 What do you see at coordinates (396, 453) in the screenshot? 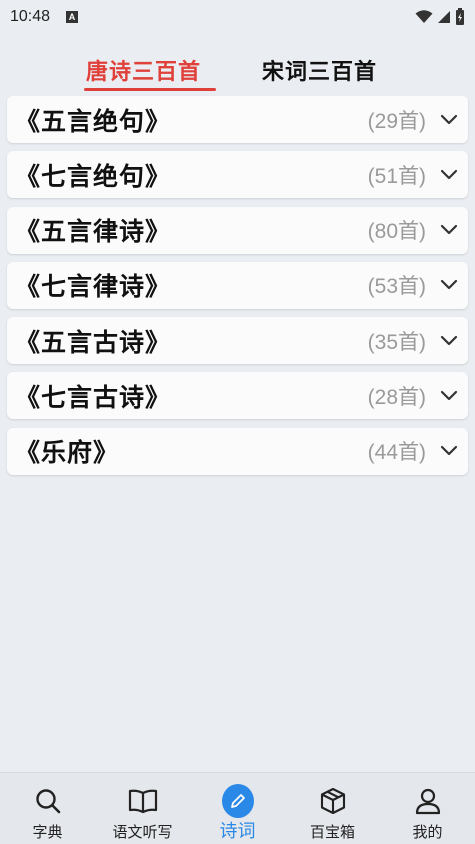
I see `poem-count: (44首)` at bounding box center [396, 453].